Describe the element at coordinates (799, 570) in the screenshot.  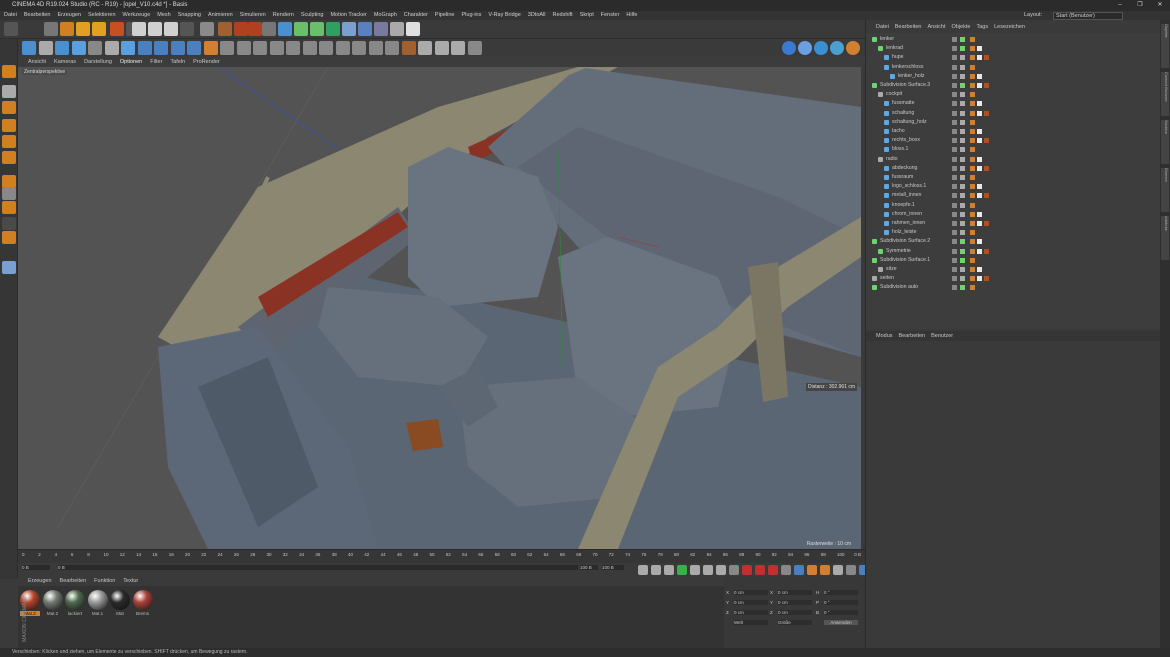
I see `move-key-icon` at that location.